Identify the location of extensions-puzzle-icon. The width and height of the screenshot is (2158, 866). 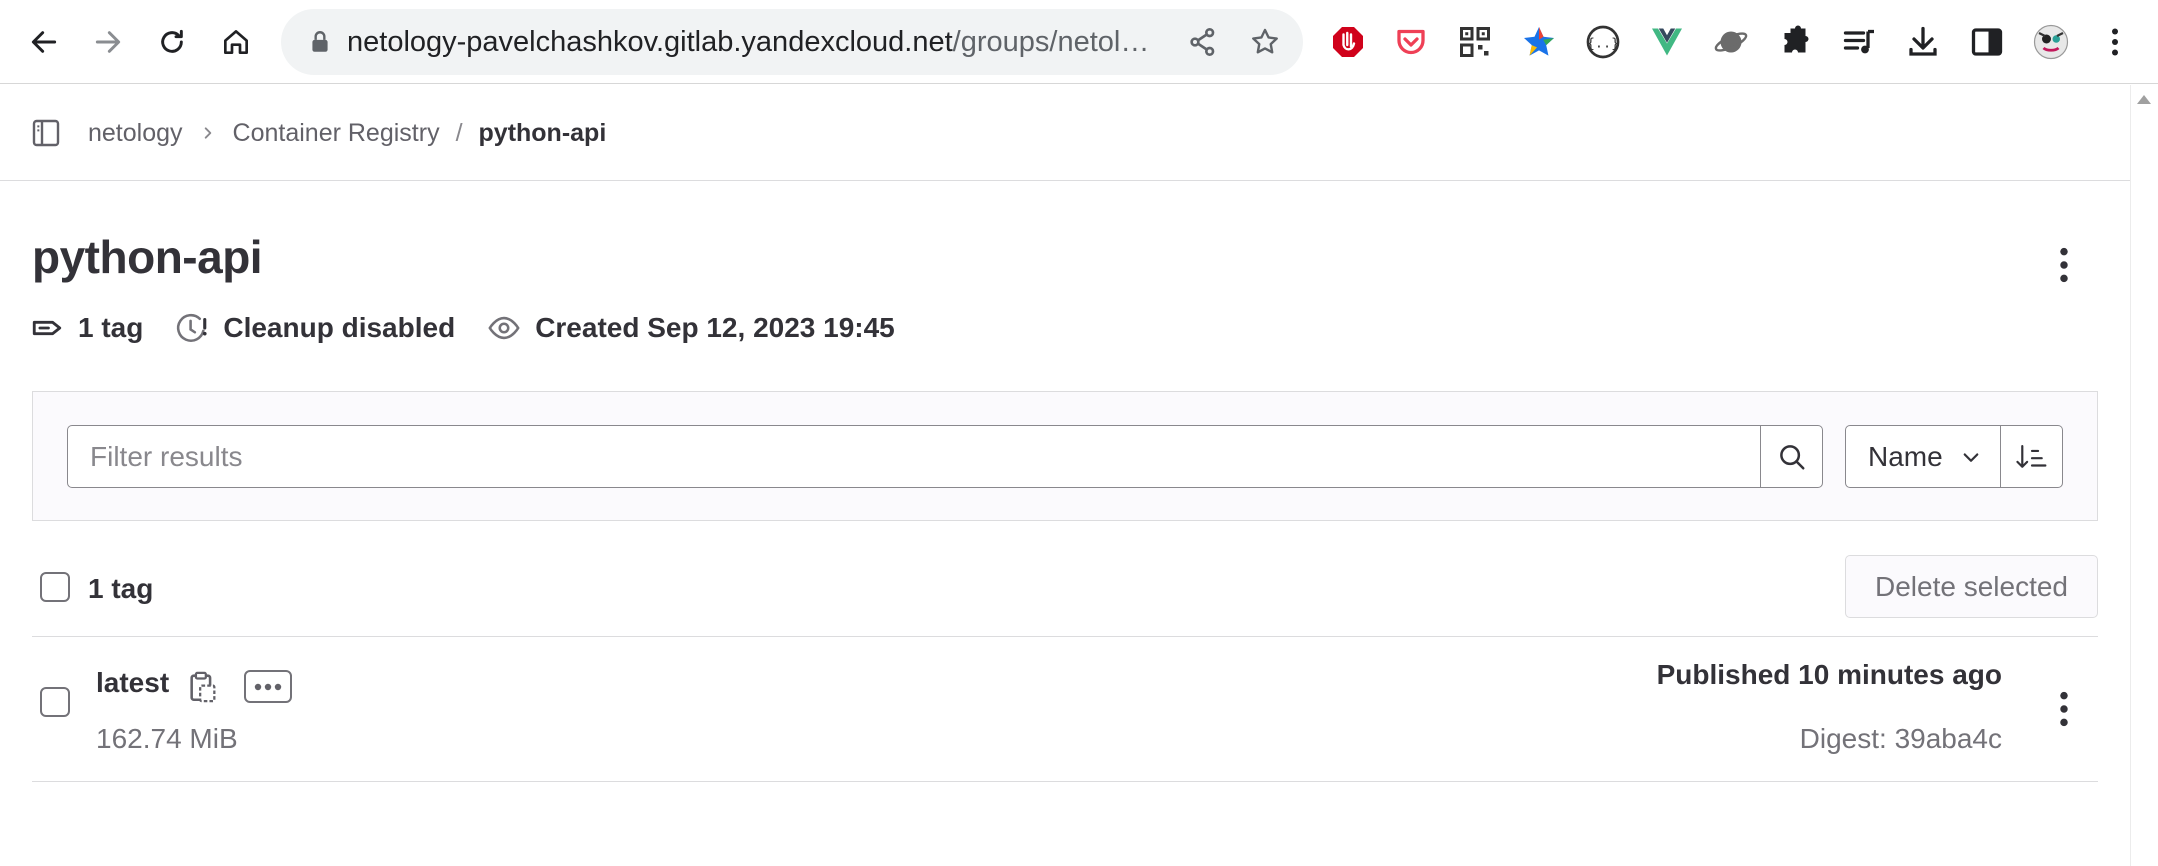
(1795, 42).